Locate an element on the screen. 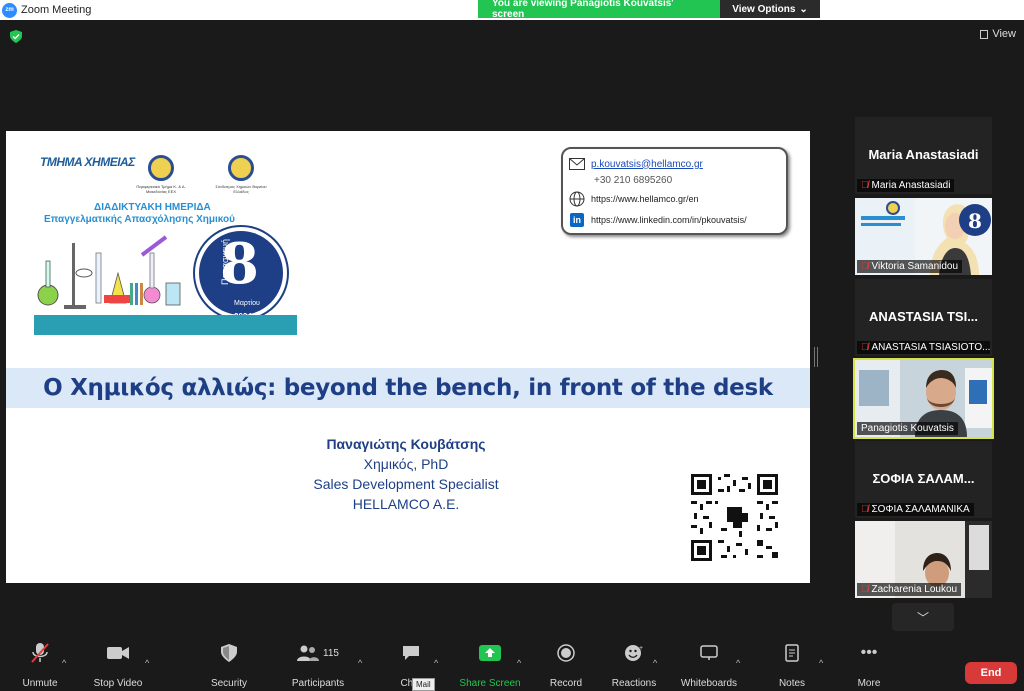 This screenshot has height=691, width=1024. phone-number: +30 210 6895260 is located at coordinates (633, 180).